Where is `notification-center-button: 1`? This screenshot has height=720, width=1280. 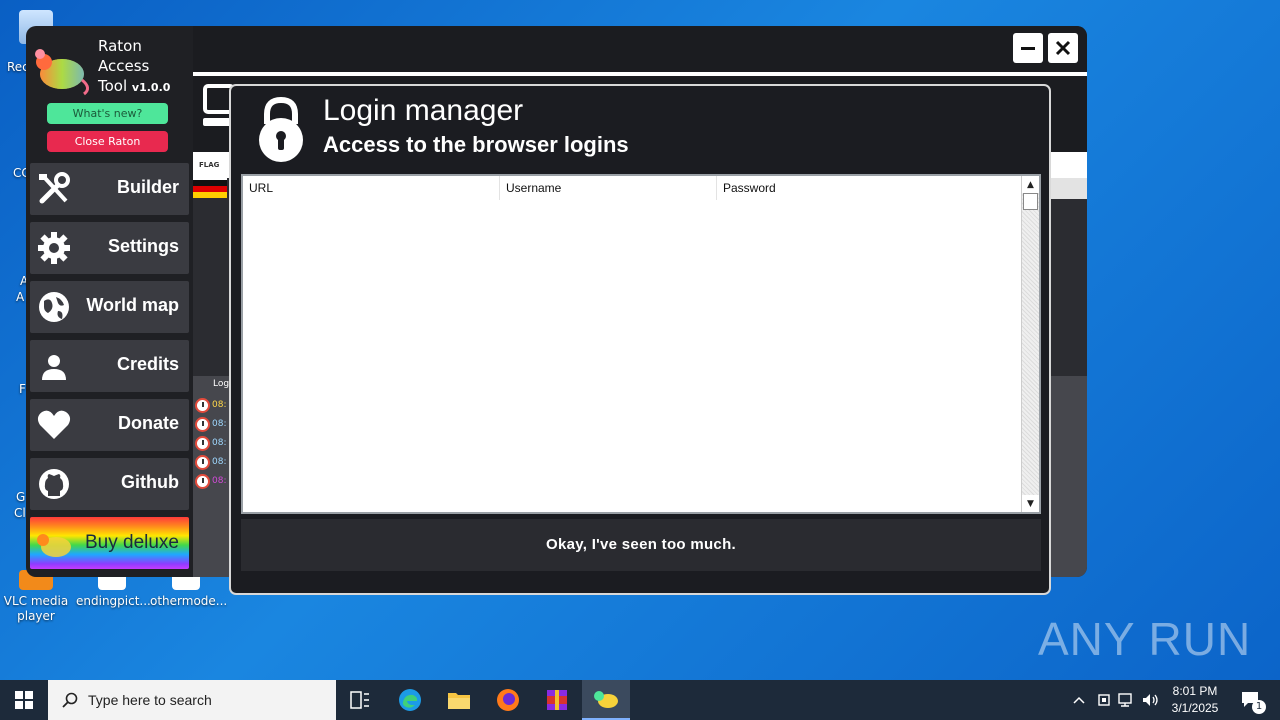
notification-center-button: 1 is located at coordinates (1251, 700).